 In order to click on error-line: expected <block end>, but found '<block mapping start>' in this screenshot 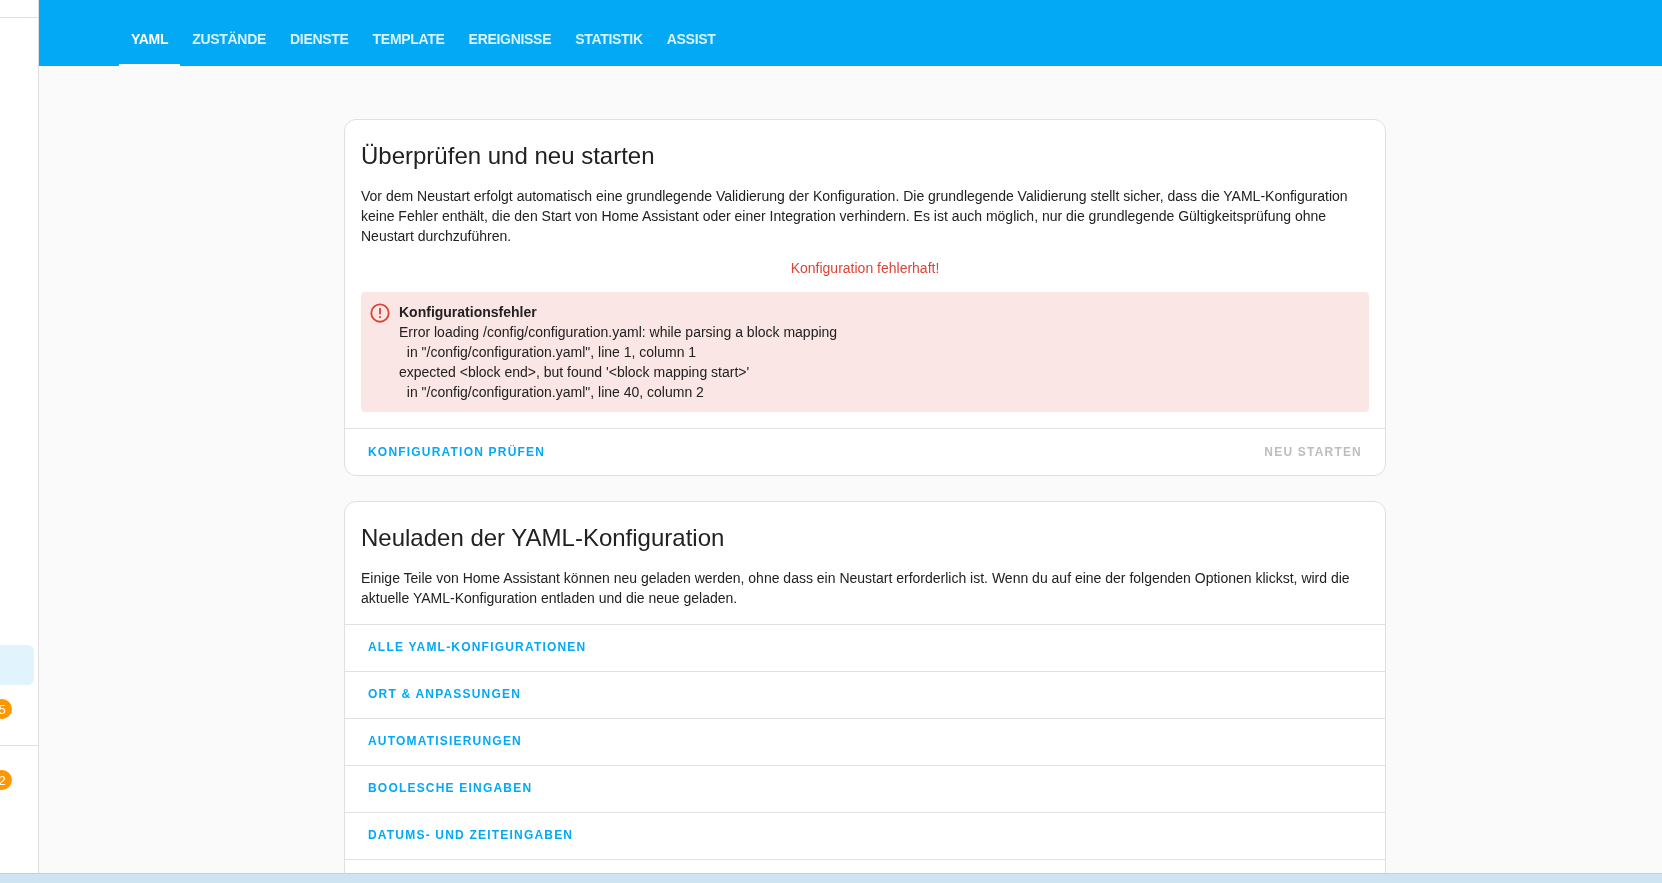, I will do `click(575, 372)`.